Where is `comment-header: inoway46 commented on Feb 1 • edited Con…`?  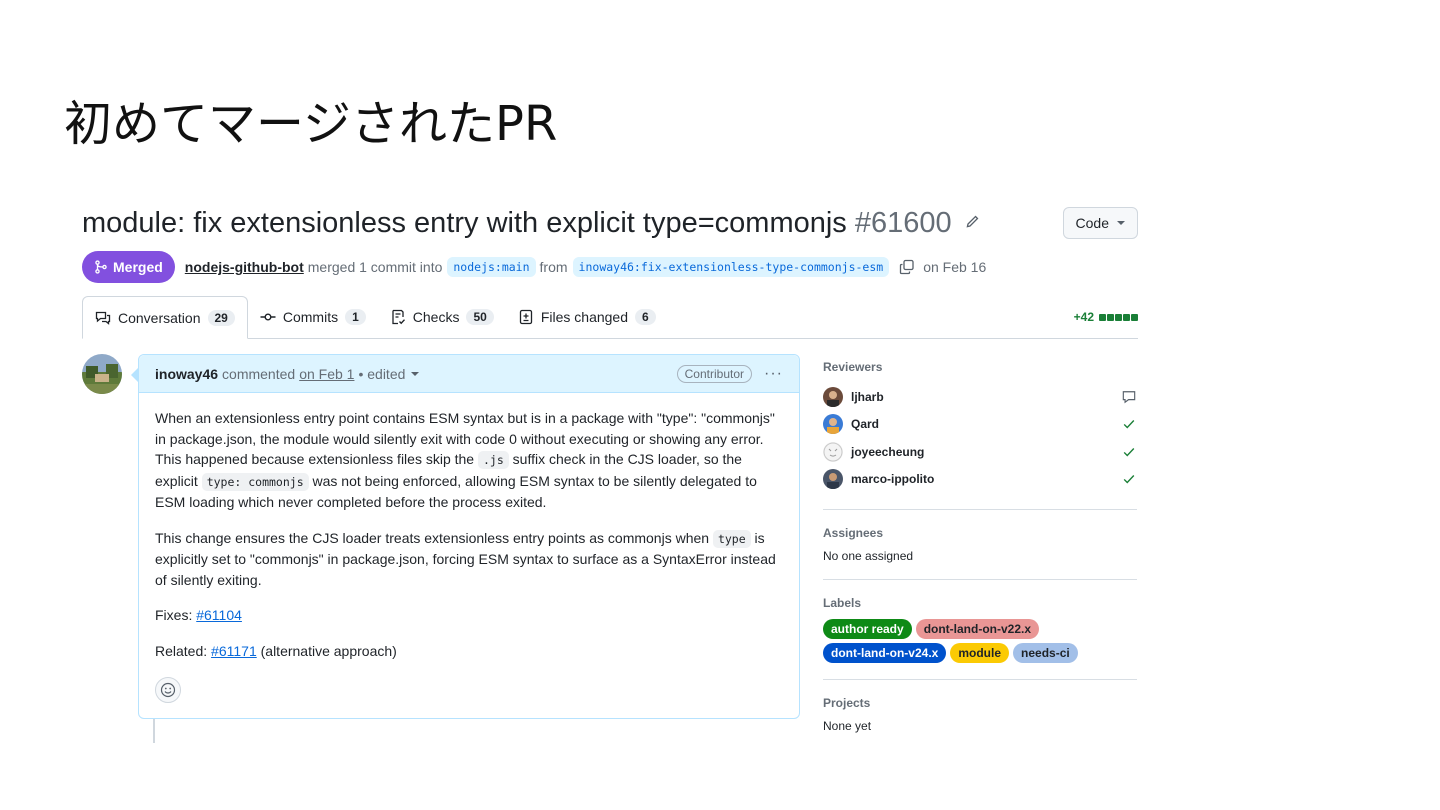 comment-header: inoway46 commented on Feb 1 • edited Con… is located at coordinates (469, 374).